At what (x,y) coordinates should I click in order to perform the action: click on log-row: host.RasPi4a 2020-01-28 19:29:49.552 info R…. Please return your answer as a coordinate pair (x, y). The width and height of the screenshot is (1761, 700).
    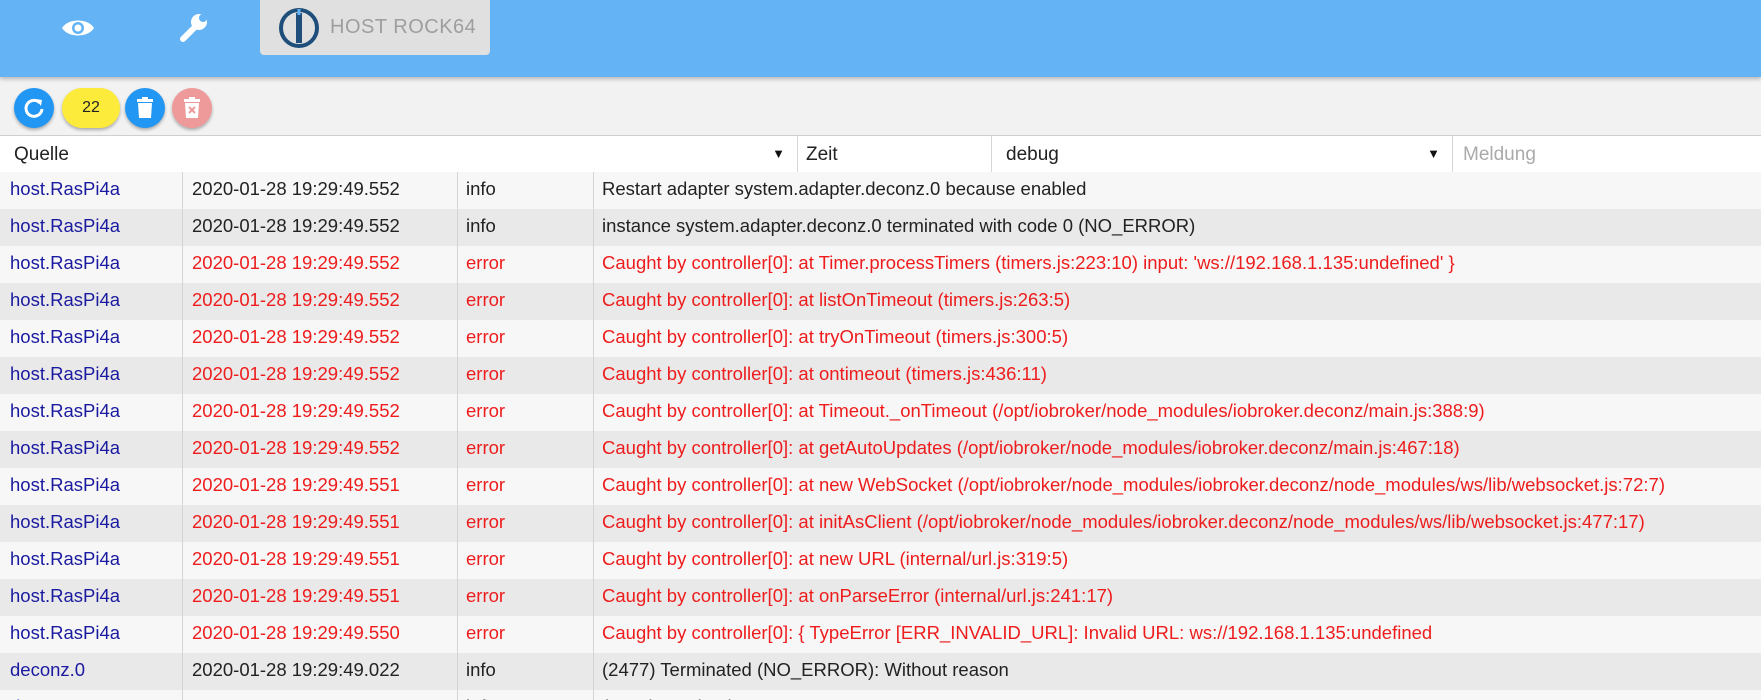
    Looking at the image, I should click on (880, 190).